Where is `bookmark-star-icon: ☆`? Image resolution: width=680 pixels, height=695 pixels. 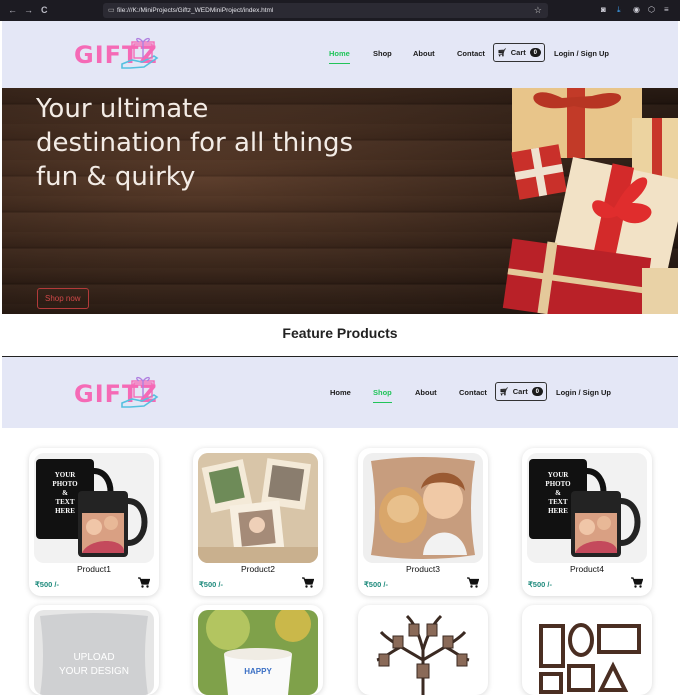 bookmark-star-icon: ☆ is located at coordinates (538, 10).